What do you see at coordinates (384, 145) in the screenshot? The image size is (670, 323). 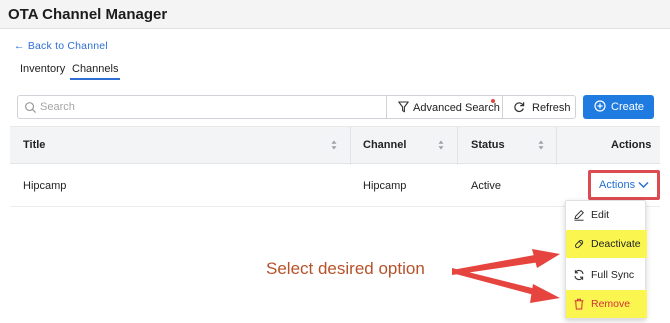 I see `column-header-channel: Channel` at bounding box center [384, 145].